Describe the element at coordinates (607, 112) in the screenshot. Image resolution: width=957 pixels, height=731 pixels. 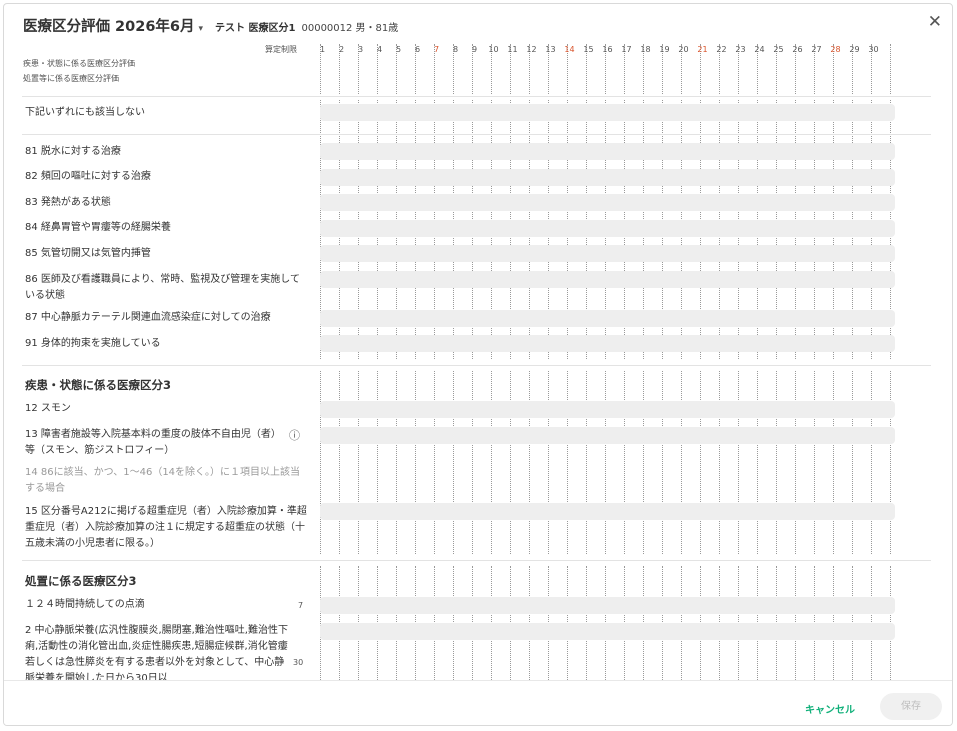
I see `day-row-none` at that location.